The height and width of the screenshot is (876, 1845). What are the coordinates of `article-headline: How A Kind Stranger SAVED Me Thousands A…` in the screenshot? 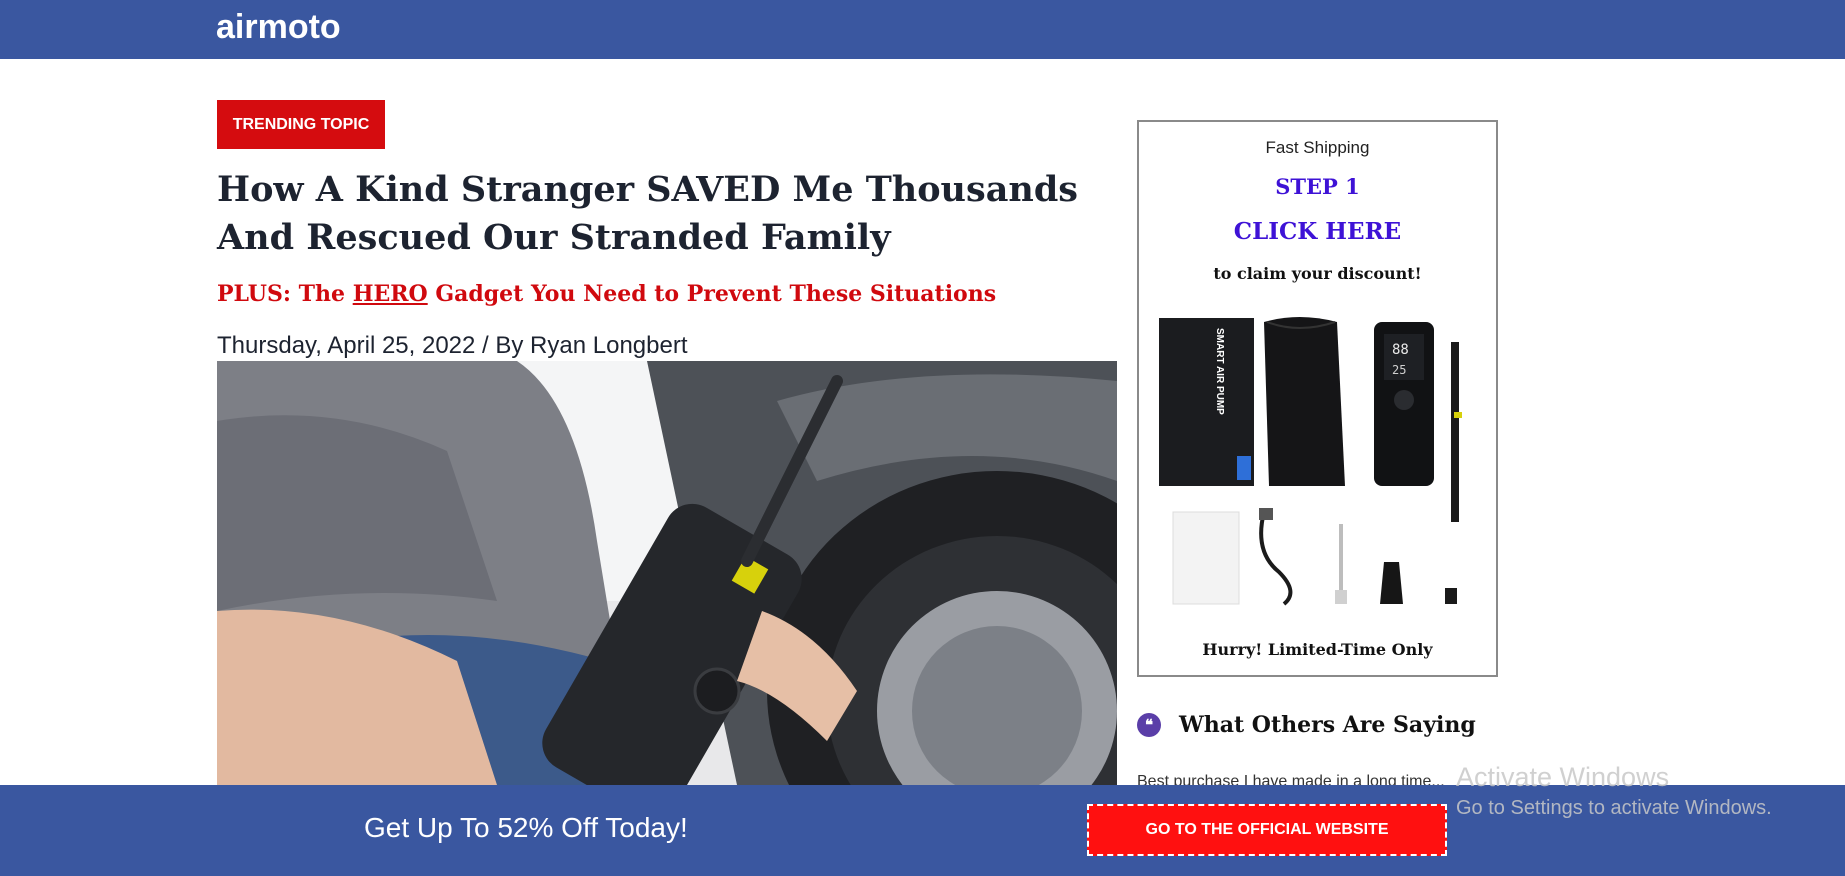 It's located at (648, 213).